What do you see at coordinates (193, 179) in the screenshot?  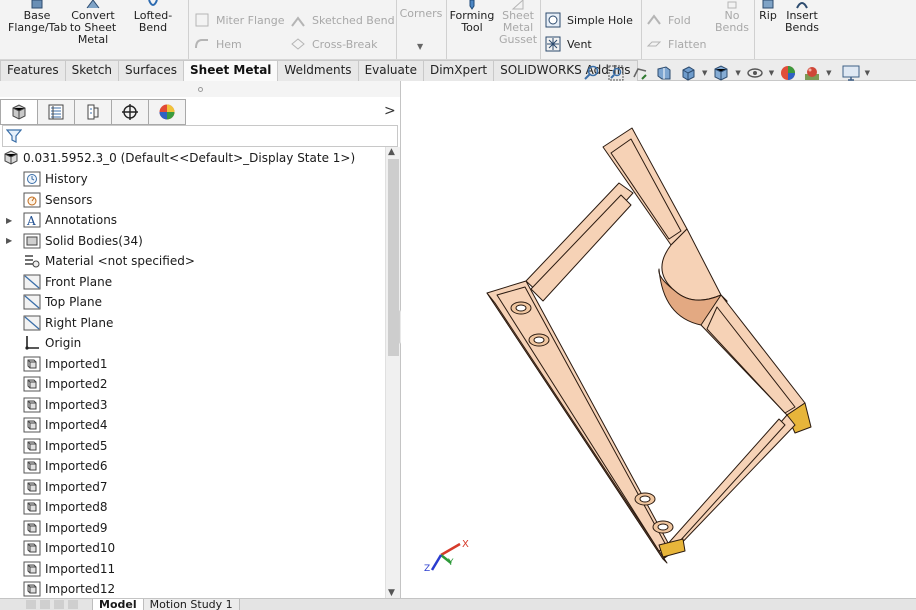 I see `tree-item-history: History` at bounding box center [193, 179].